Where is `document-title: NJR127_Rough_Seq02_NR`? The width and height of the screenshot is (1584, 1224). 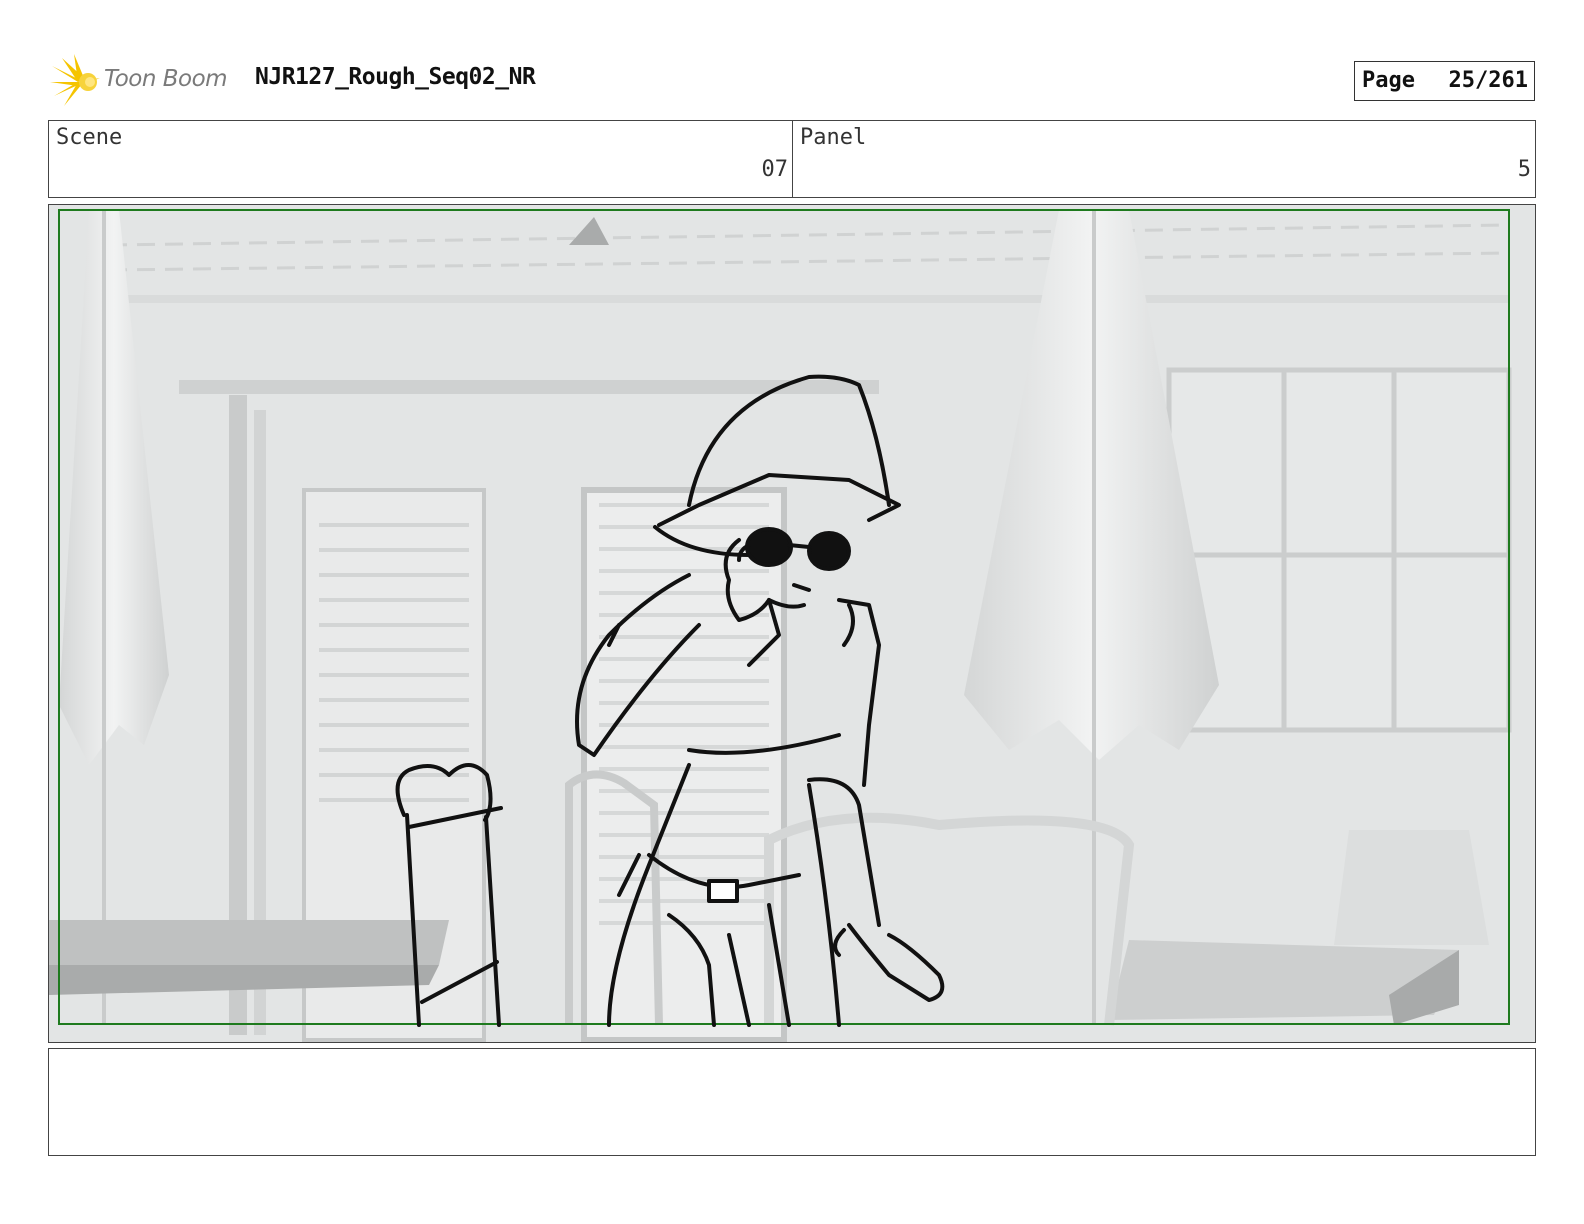
document-title: NJR127_Rough_Seq02_NR is located at coordinates (395, 77).